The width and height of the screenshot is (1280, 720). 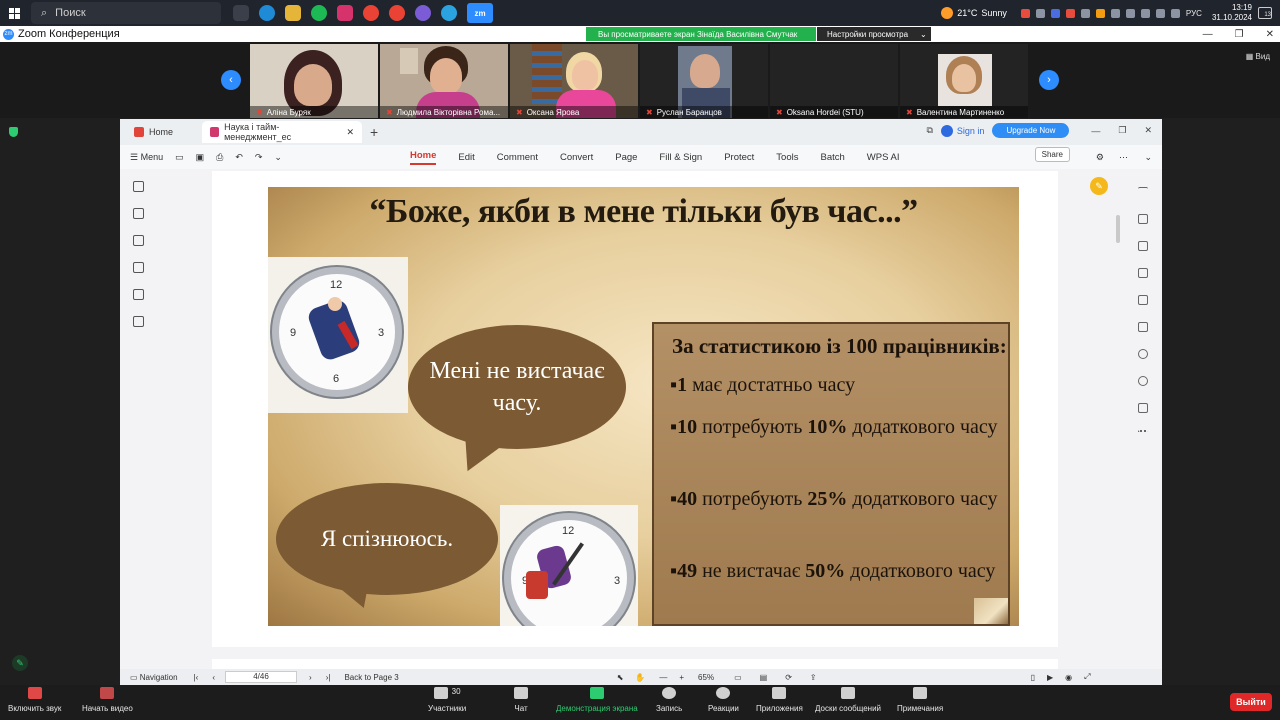 I want to click on menu-item-comment: Comment, so click(x=517, y=157).